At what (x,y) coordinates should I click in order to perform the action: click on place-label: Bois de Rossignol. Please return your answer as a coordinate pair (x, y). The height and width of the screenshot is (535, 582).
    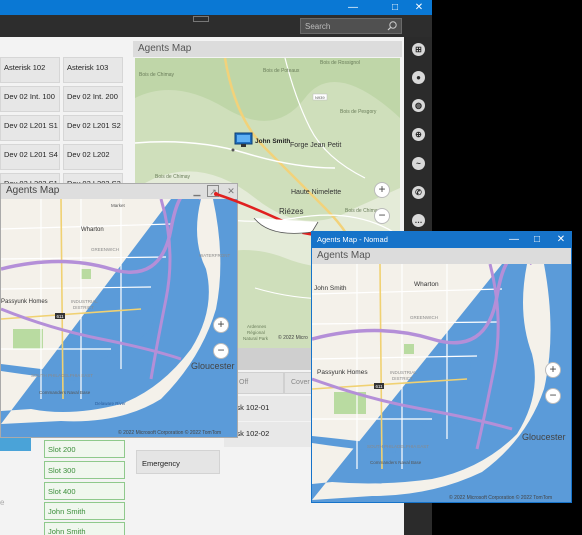
    Looking at the image, I should click on (340, 63).